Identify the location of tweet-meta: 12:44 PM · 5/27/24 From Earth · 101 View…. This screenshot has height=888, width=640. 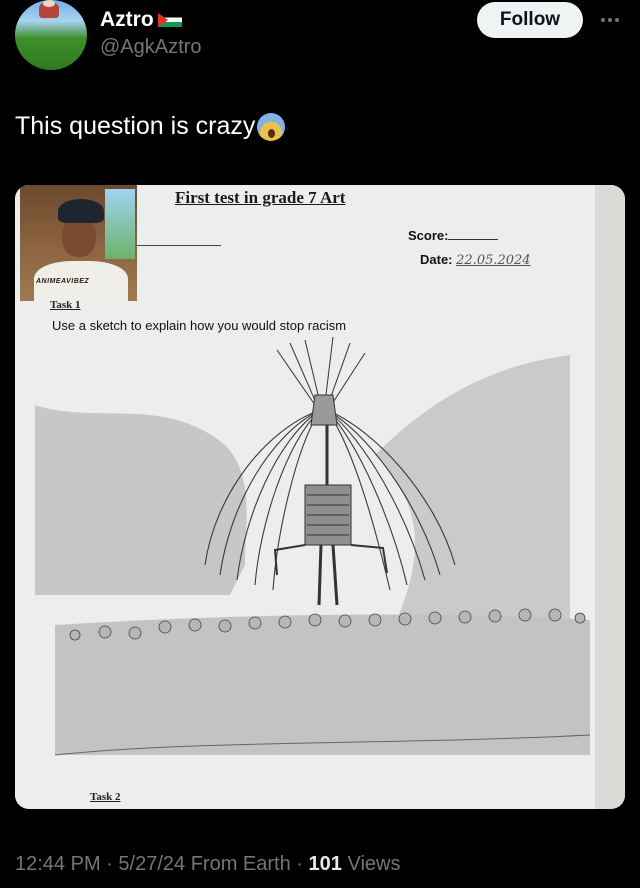
(207, 864).